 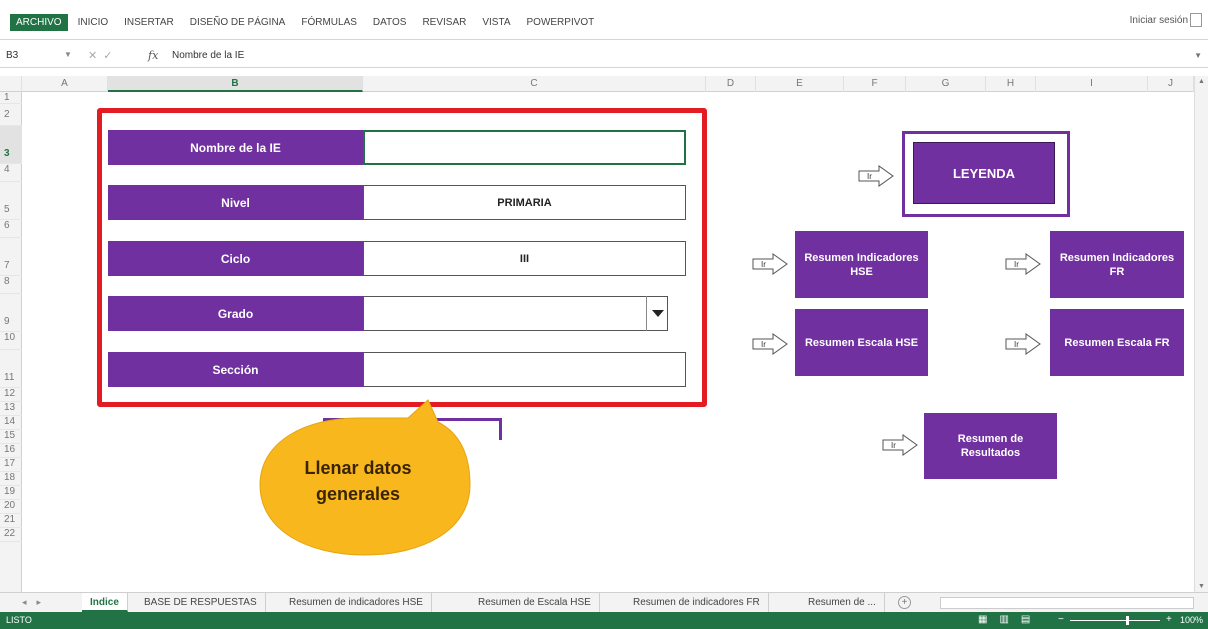 I want to click on sheet-tab-resumen-indicadores-fr: Resumen de indicadores FR, so click(x=697, y=602).